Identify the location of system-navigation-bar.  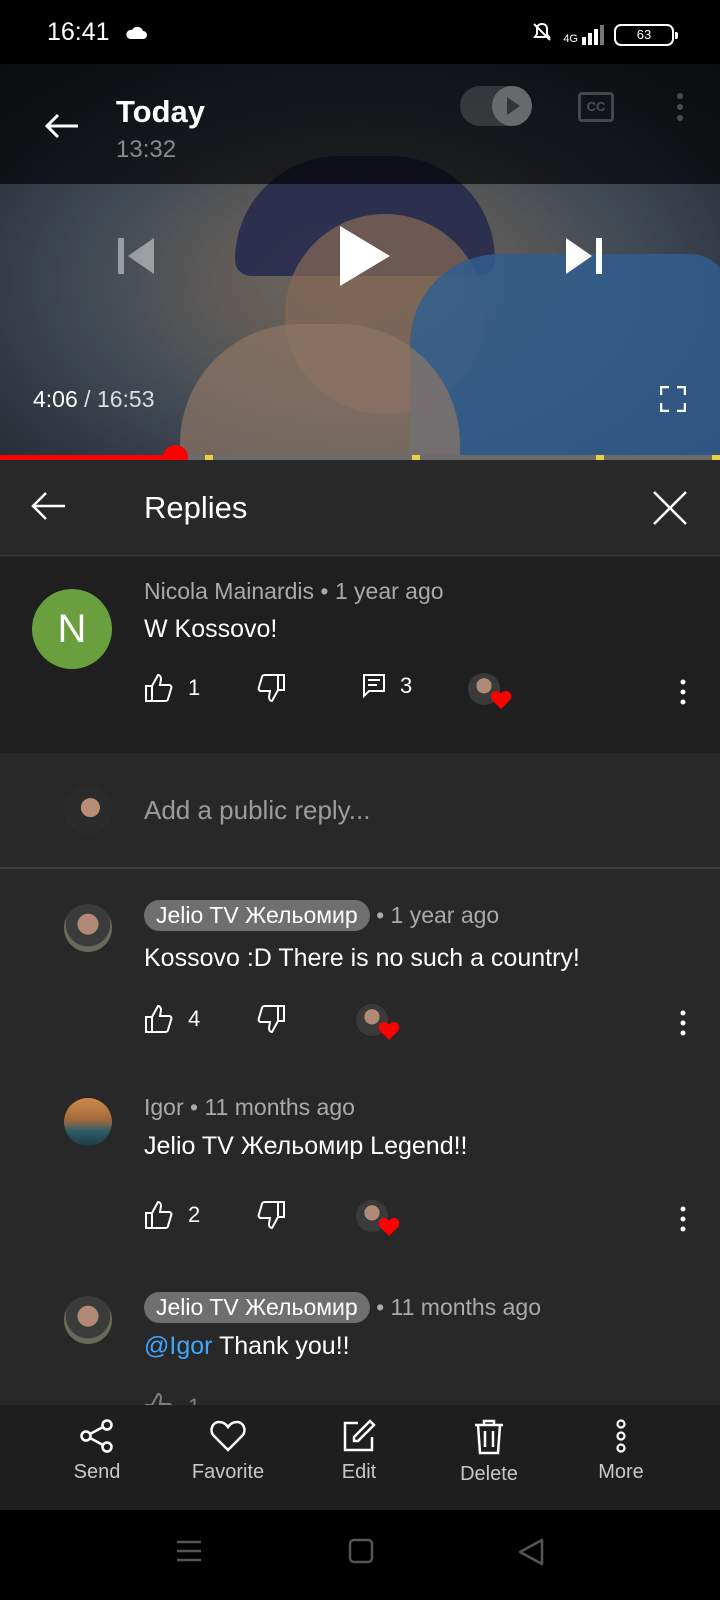
(360, 1555).